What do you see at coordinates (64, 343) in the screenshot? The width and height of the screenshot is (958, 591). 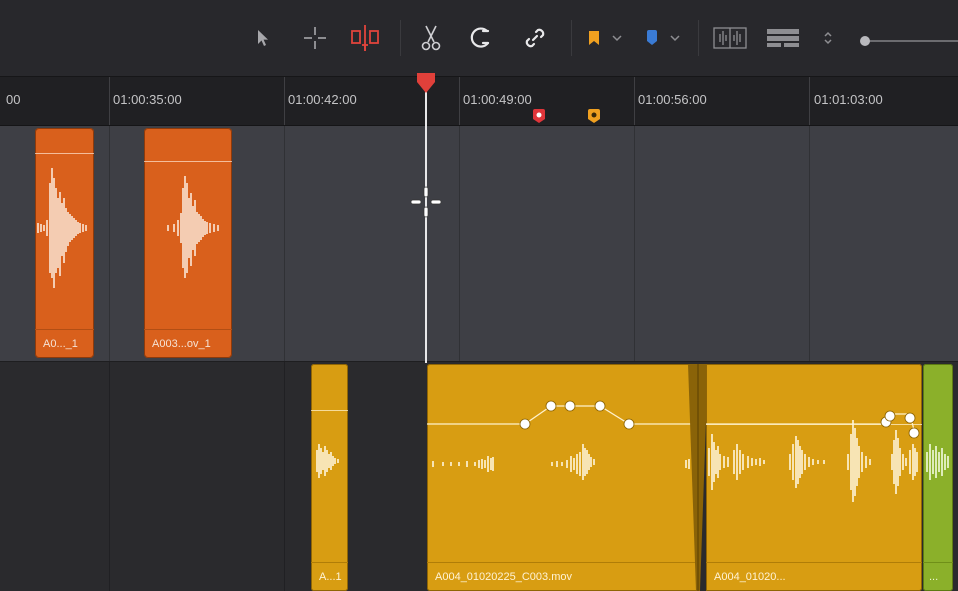 I see `clip-name: A0..._1` at bounding box center [64, 343].